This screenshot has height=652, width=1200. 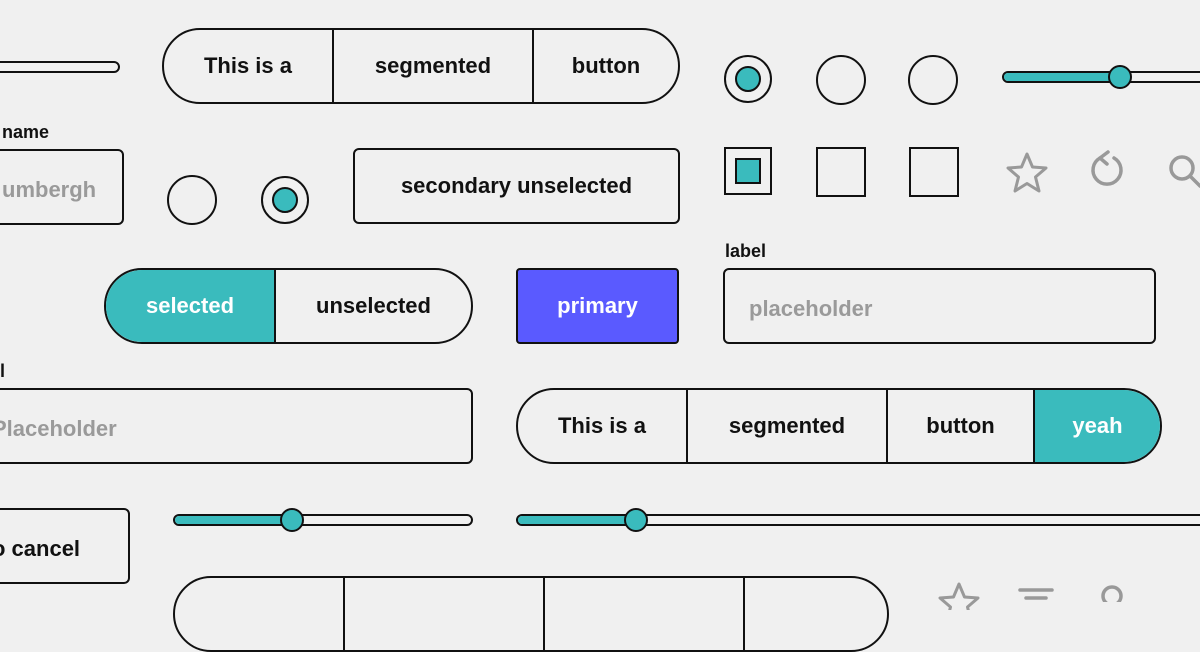 What do you see at coordinates (58, 428) in the screenshot?
I see `left-field-placeholder: Placeholder` at bounding box center [58, 428].